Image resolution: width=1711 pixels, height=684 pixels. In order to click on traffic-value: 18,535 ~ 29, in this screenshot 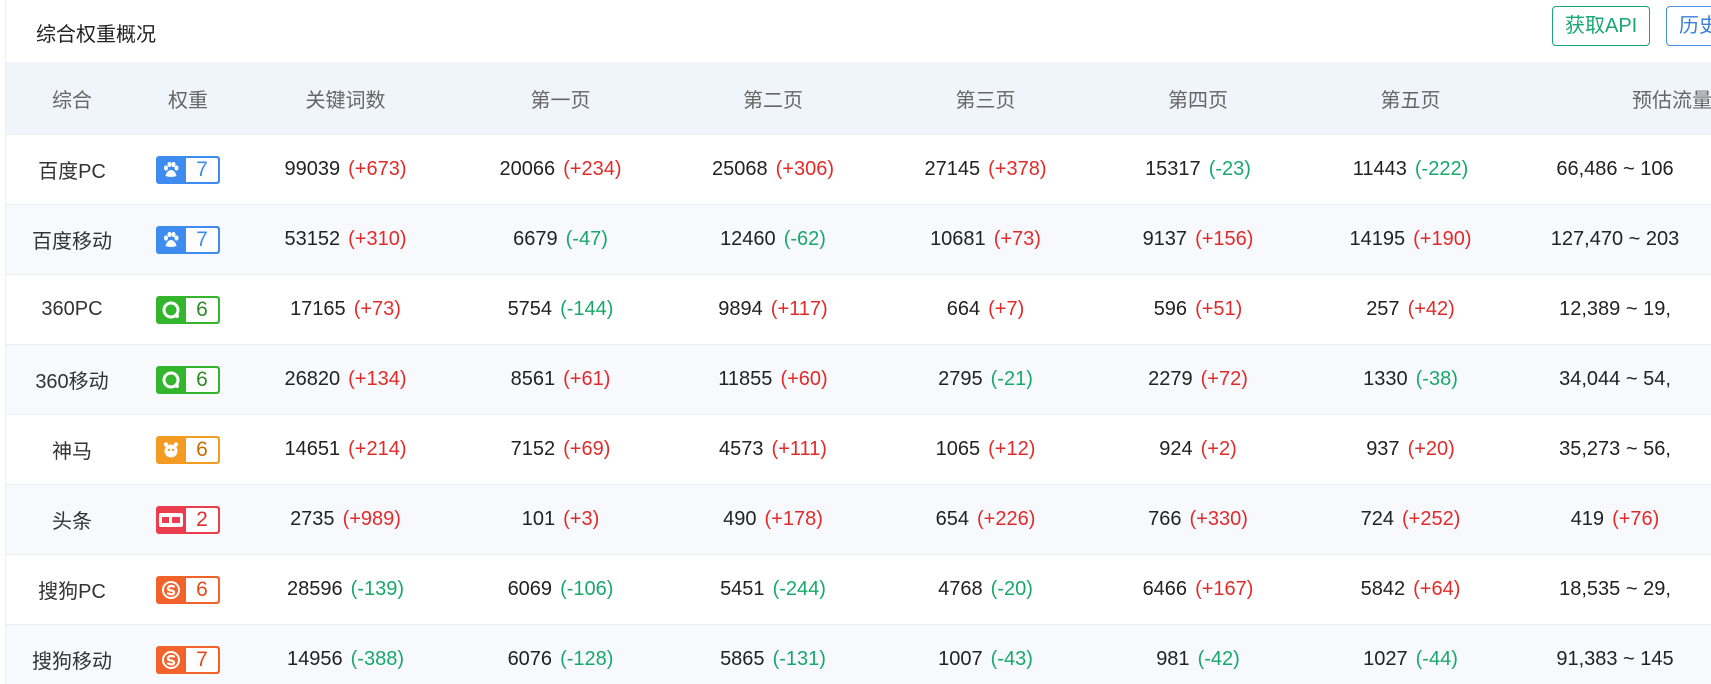, I will do `click(1615, 589)`.